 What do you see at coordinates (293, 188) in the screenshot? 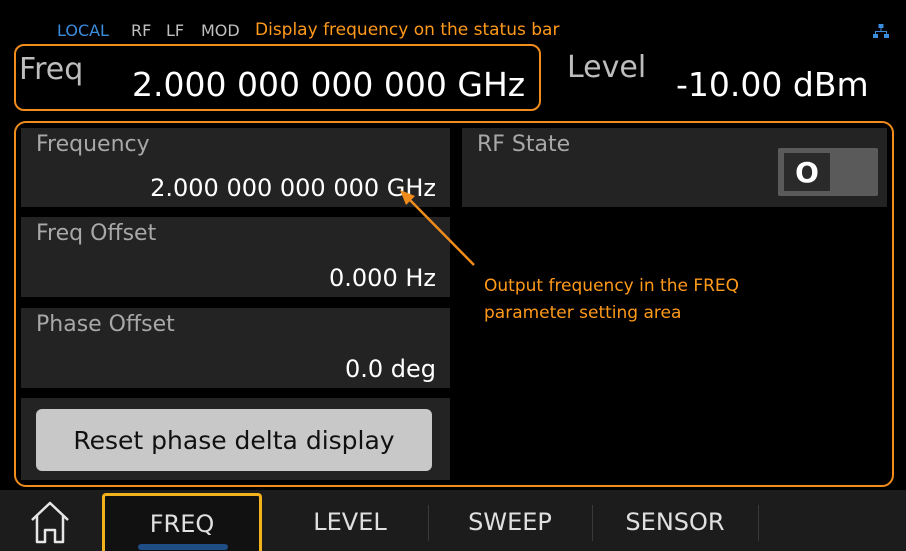
I see `frequency-value: 2.000 000 000 000 GHz` at bounding box center [293, 188].